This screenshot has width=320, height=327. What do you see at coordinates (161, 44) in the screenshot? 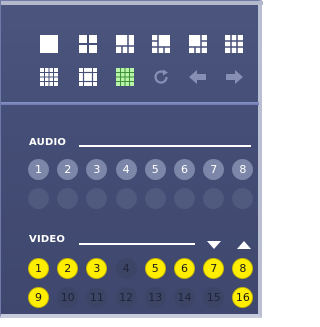
I see `layout-3x3-alt-icon` at bounding box center [161, 44].